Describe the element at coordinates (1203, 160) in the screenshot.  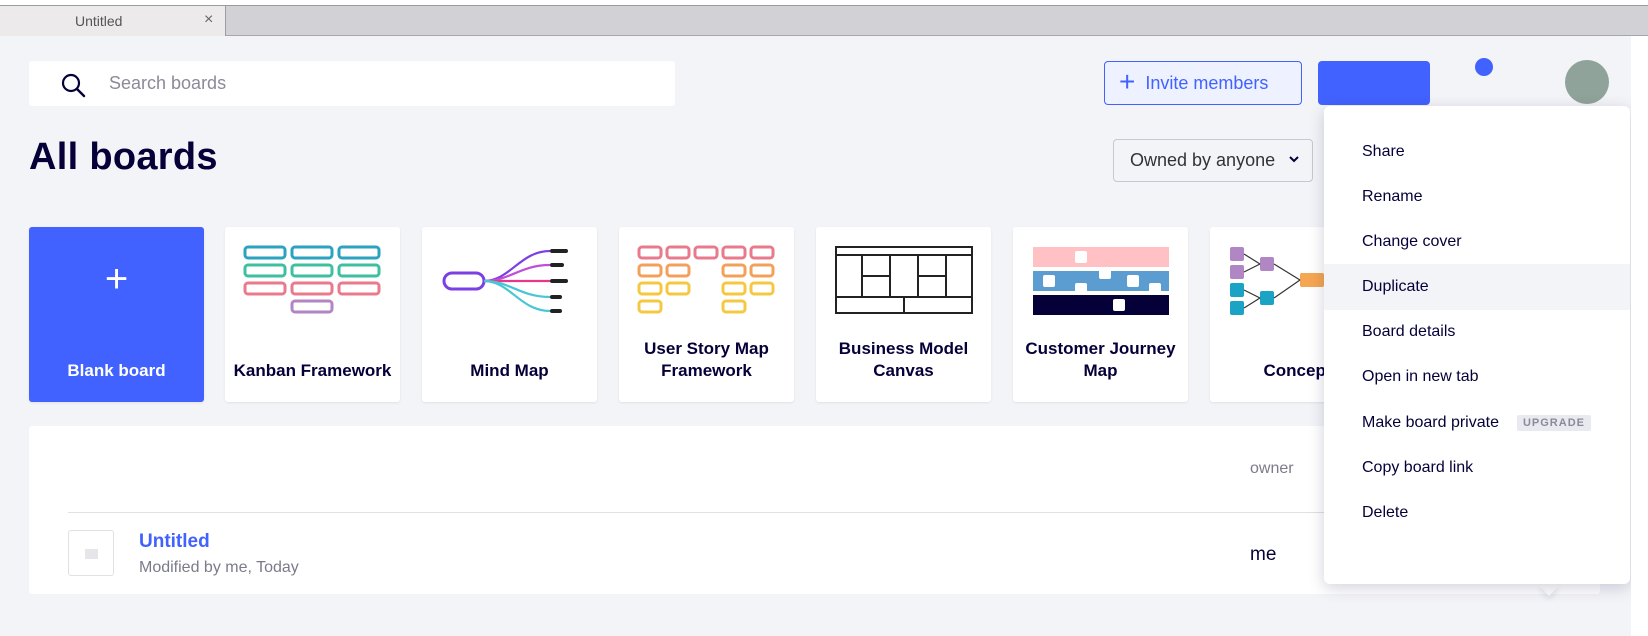
I see `owner-filter-value: Owned by anyone` at that location.